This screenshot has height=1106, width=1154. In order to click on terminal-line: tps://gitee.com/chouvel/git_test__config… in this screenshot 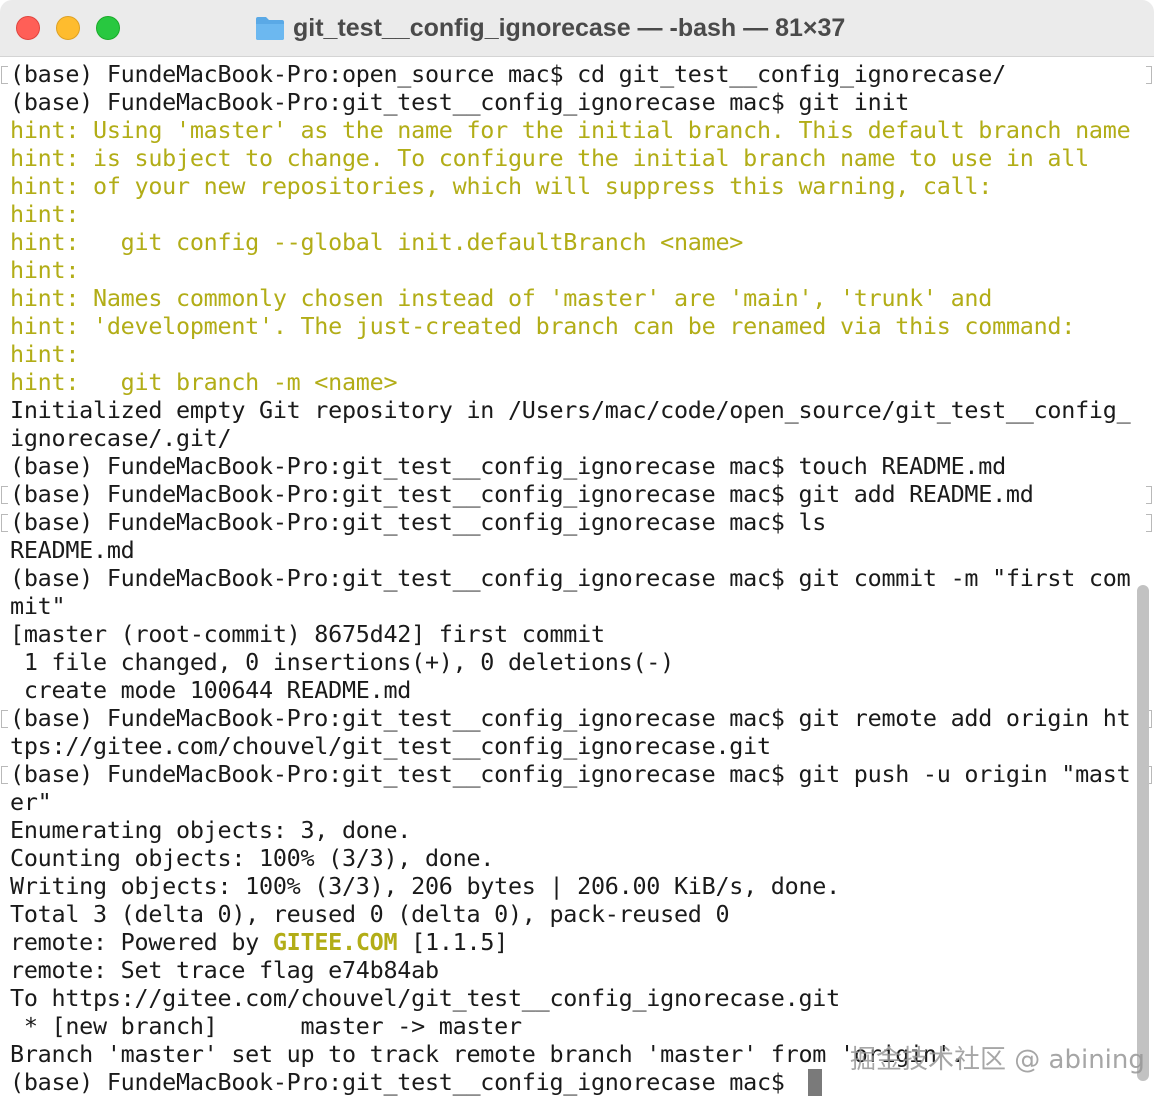, I will do `click(390, 746)`.